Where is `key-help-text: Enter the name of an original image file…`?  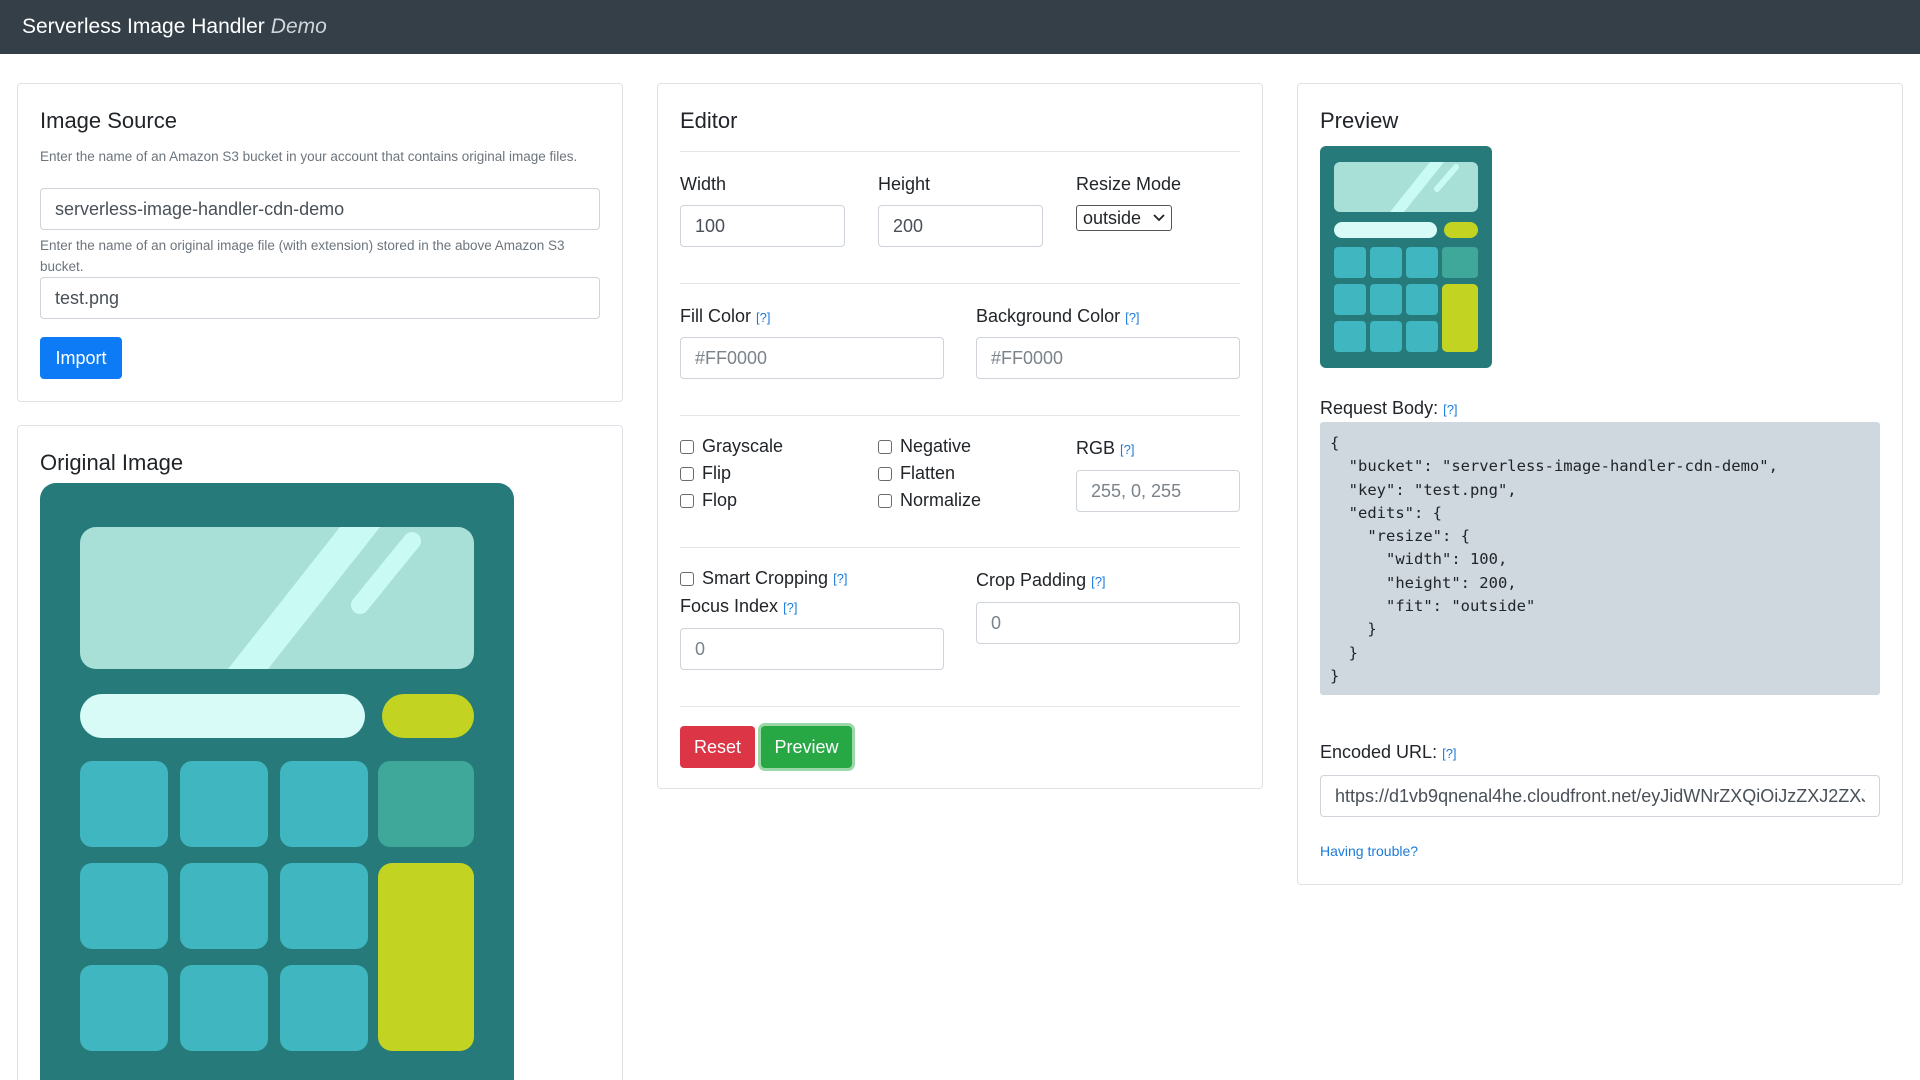 key-help-text: Enter the name of an original image file… is located at coordinates (302, 256).